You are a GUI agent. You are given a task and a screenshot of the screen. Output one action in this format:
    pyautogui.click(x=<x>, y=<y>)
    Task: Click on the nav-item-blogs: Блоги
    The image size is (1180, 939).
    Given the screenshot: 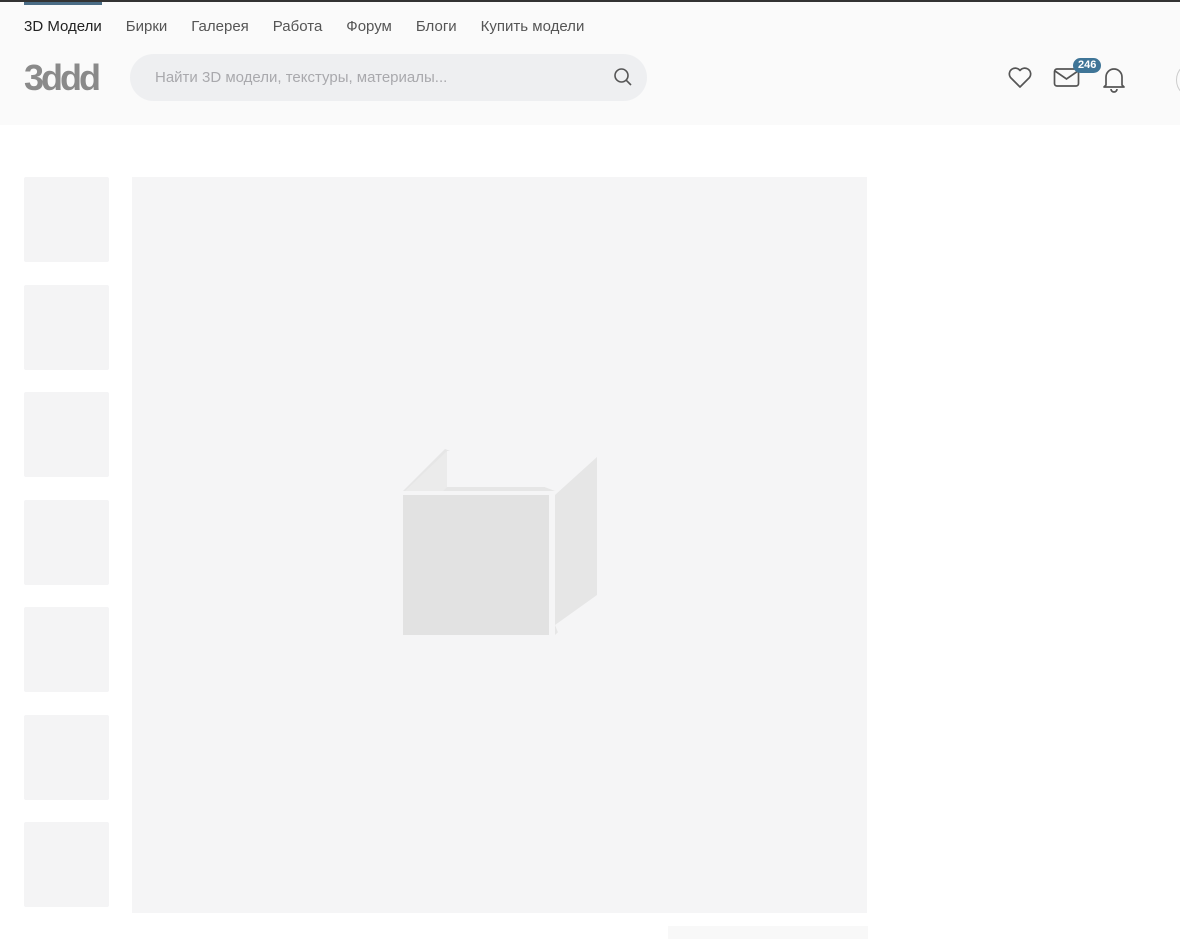 What is the action you would take?
    pyautogui.click(x=436, y=27)
    